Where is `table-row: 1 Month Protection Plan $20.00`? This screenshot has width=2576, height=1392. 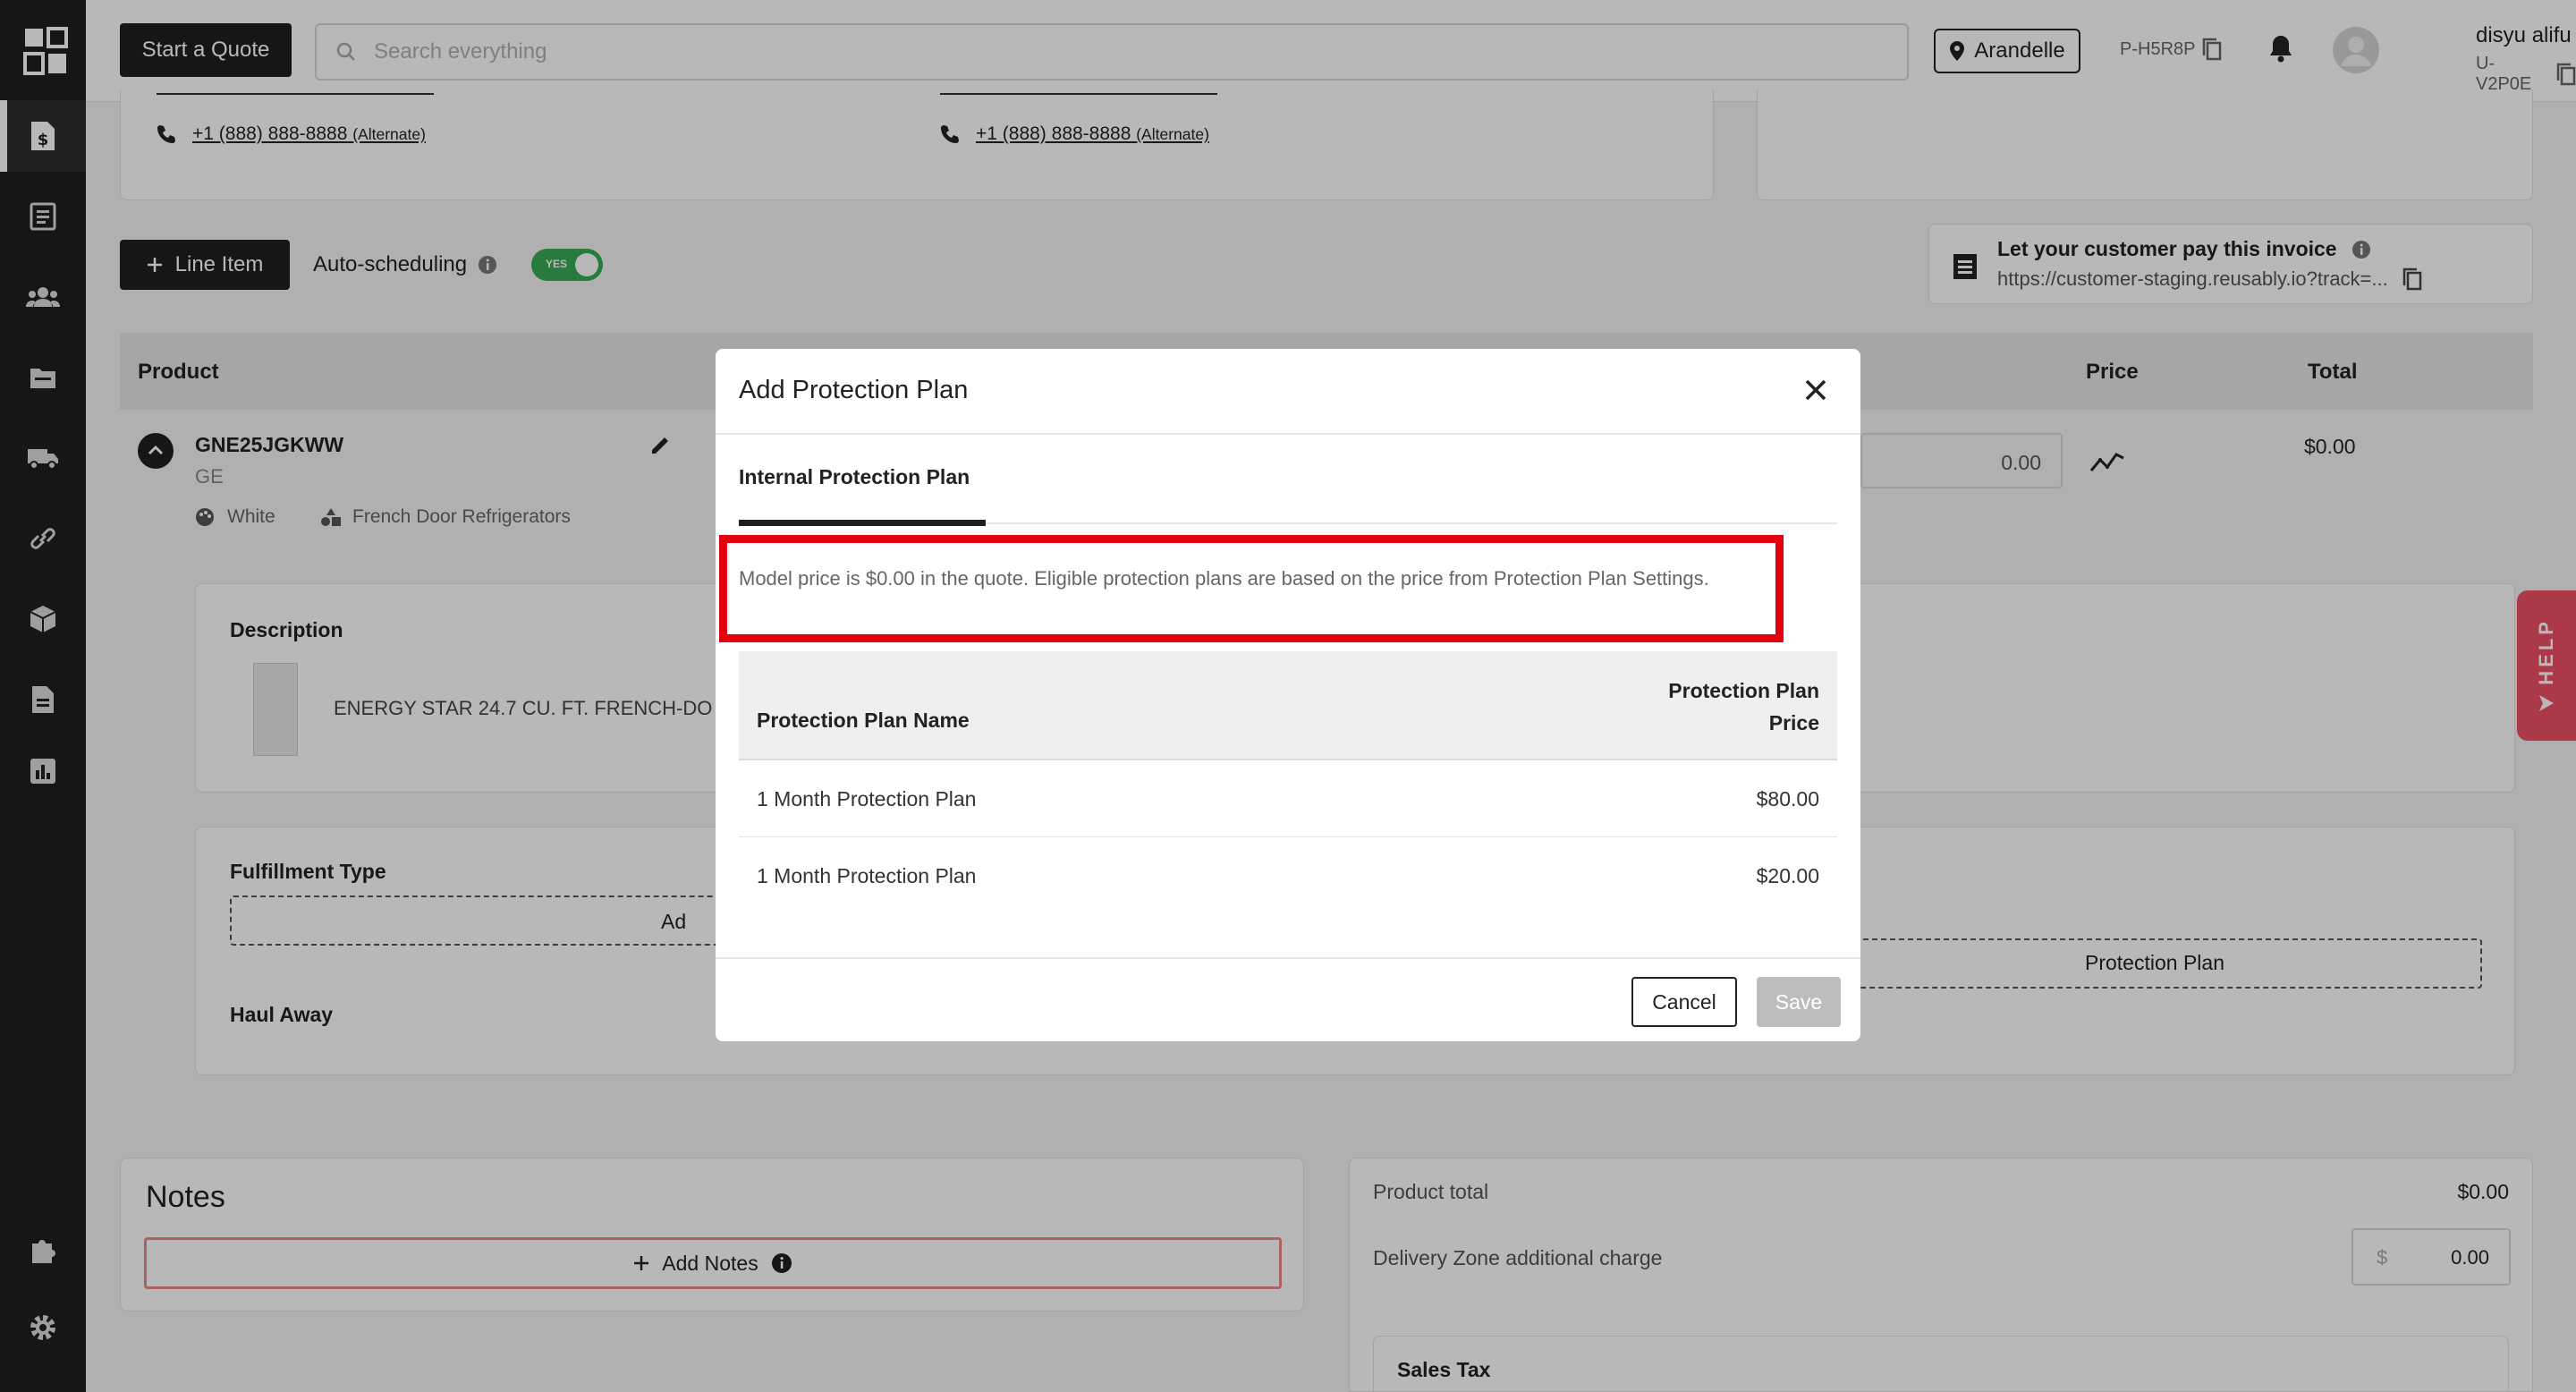
table-row: 1 Month Protection Plan $20.00 is located at coordinates (1288, 875).